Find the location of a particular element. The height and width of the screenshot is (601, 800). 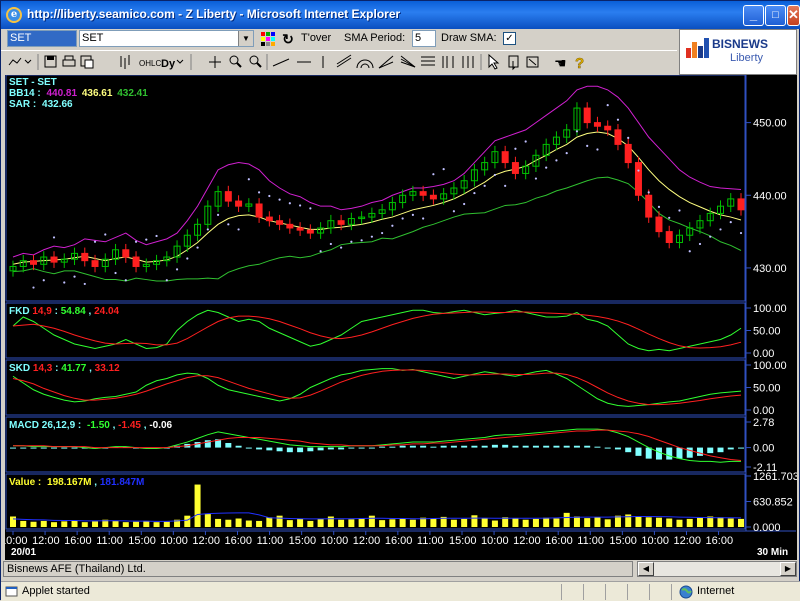

scroll-right-icon: ▶ is located at coordinates (788, 569).